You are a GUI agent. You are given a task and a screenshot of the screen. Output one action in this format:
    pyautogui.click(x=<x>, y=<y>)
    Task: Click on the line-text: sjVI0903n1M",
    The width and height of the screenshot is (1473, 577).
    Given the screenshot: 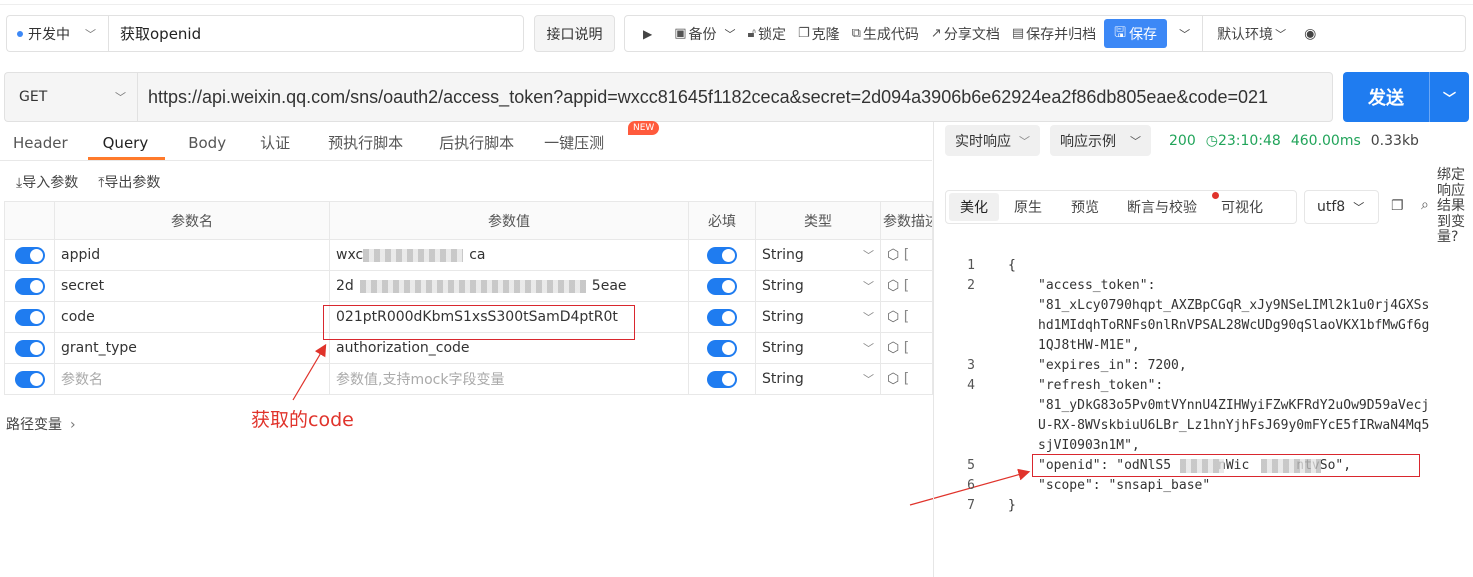 What is the action you would take?
    pyautogui.click(x=1089, y=445)
    